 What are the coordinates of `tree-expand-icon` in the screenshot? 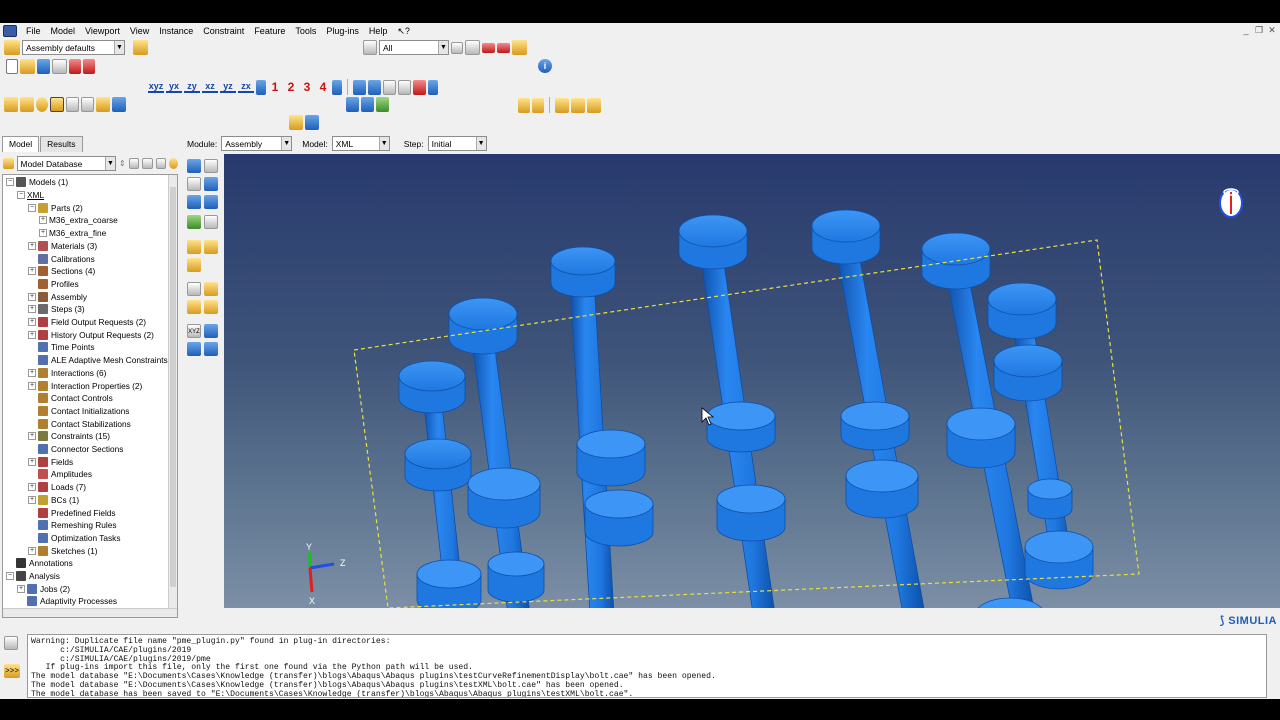 It's located at (161, 163).